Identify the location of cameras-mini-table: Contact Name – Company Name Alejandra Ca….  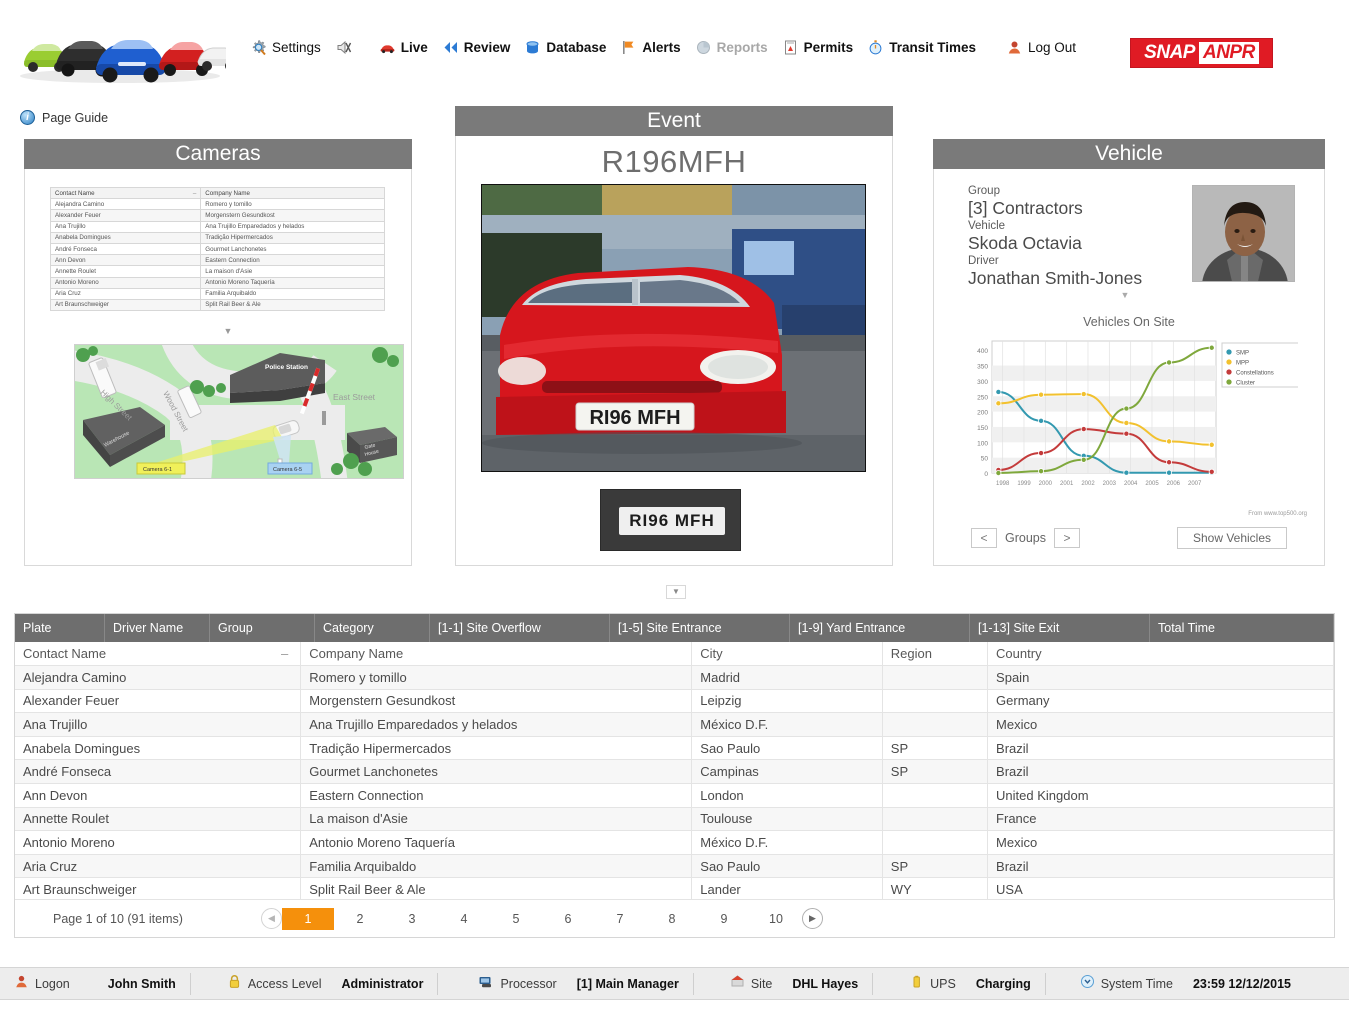
(217, 249).